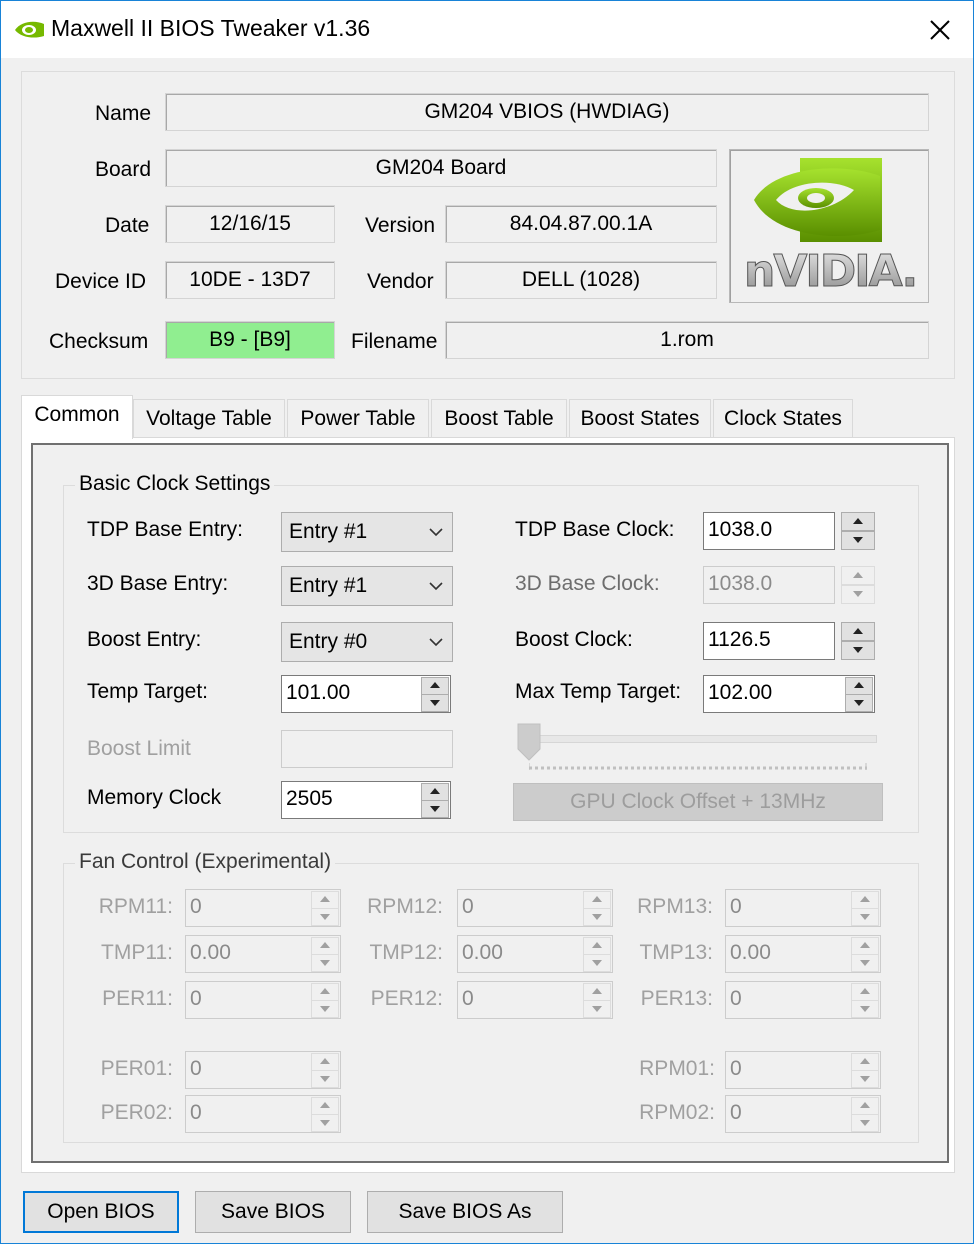 The width and height of the screenshot is (974, 1244). I want to click on rpm01-spinner: 0, so click(803, 1070).